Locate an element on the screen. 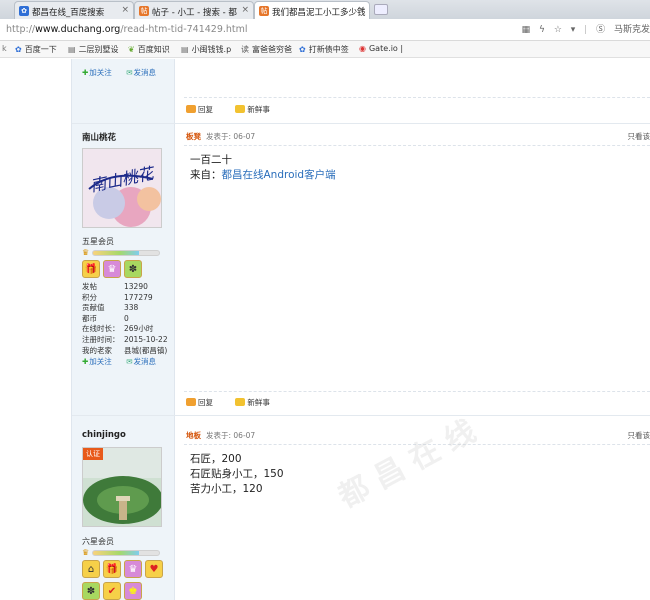 Image resolution: width=650 pixels, height=600 pixels. level-bar is located at coordinates (126, 553).